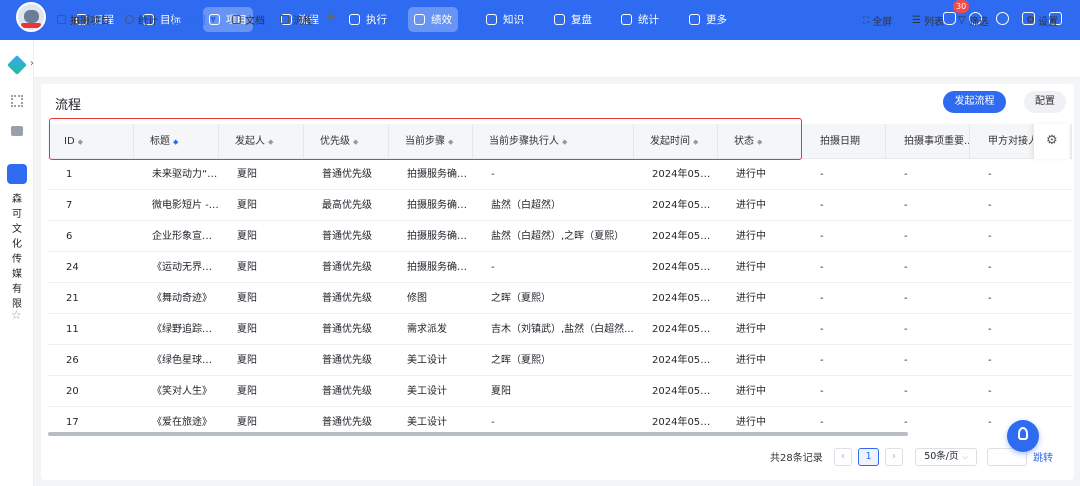  Describe the element at coordinates (1042, 20) in the screenshot. I see `settings-button: ⚙ 设置` at that location.